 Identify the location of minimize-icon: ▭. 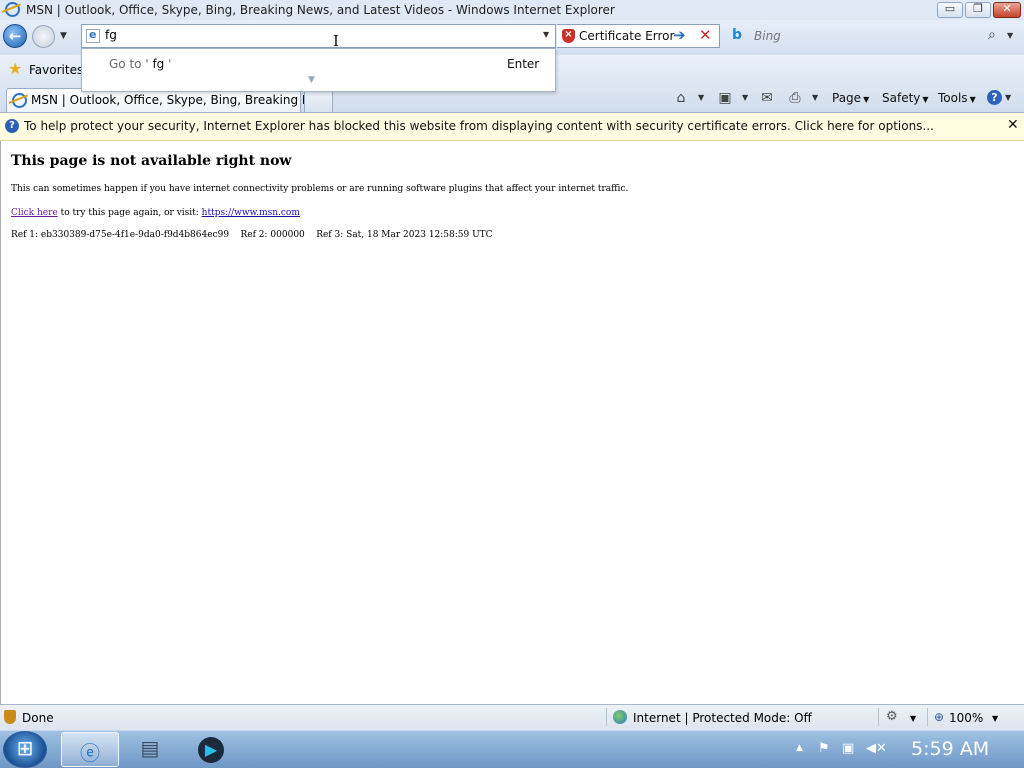
(950, 8).